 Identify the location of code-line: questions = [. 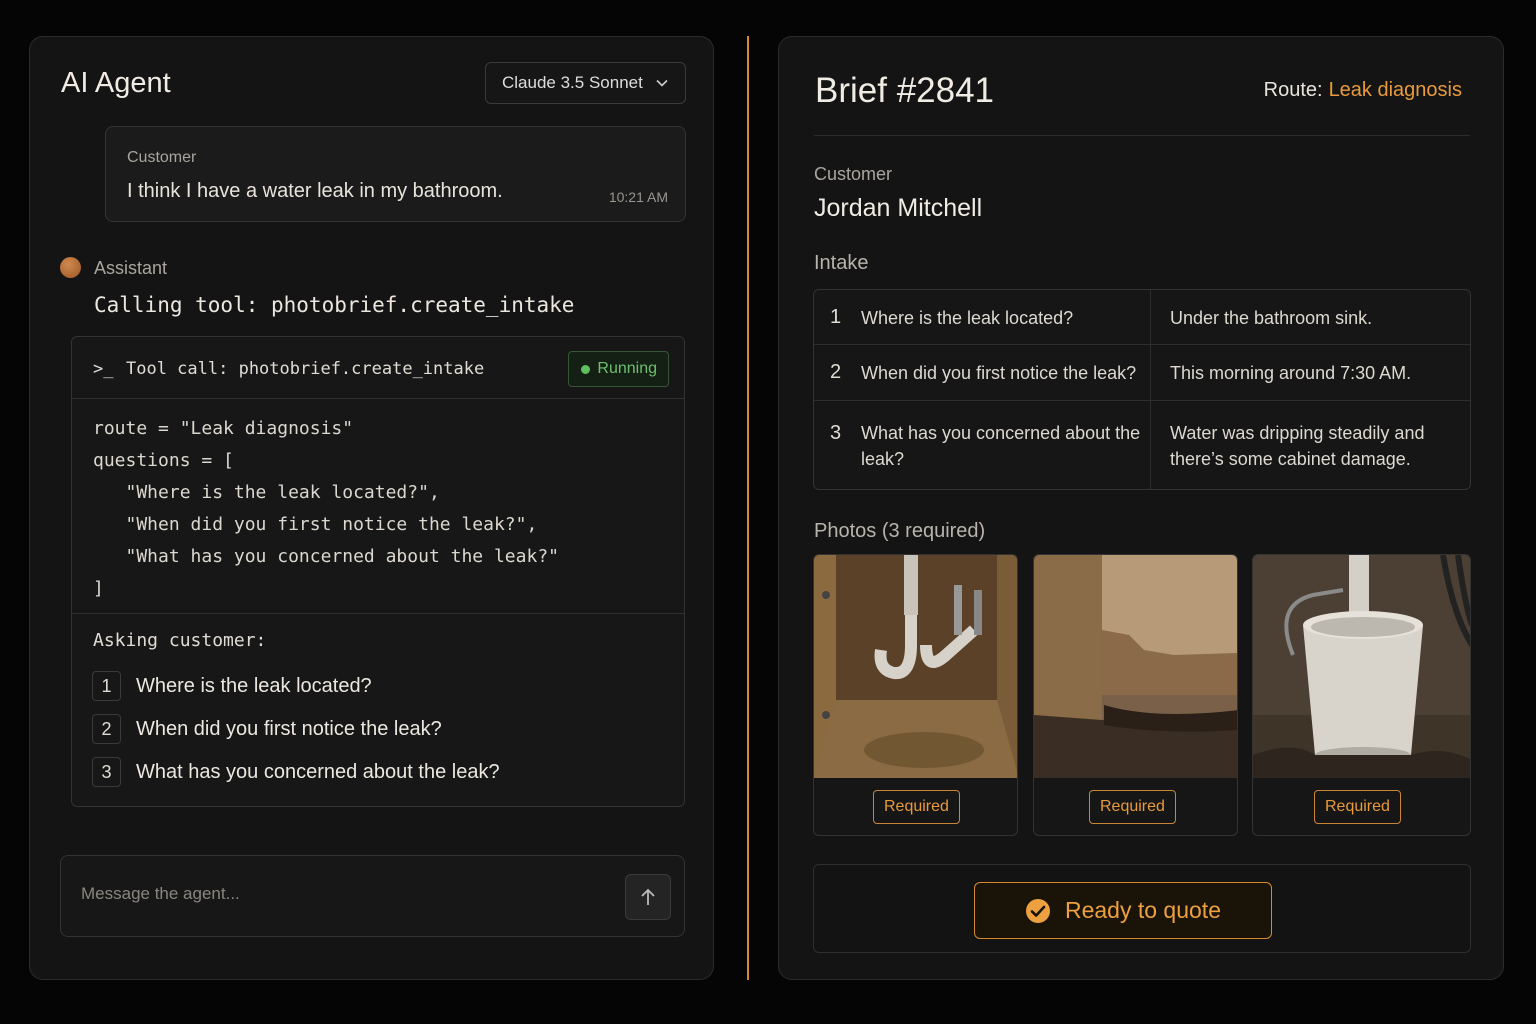
(163, 460).